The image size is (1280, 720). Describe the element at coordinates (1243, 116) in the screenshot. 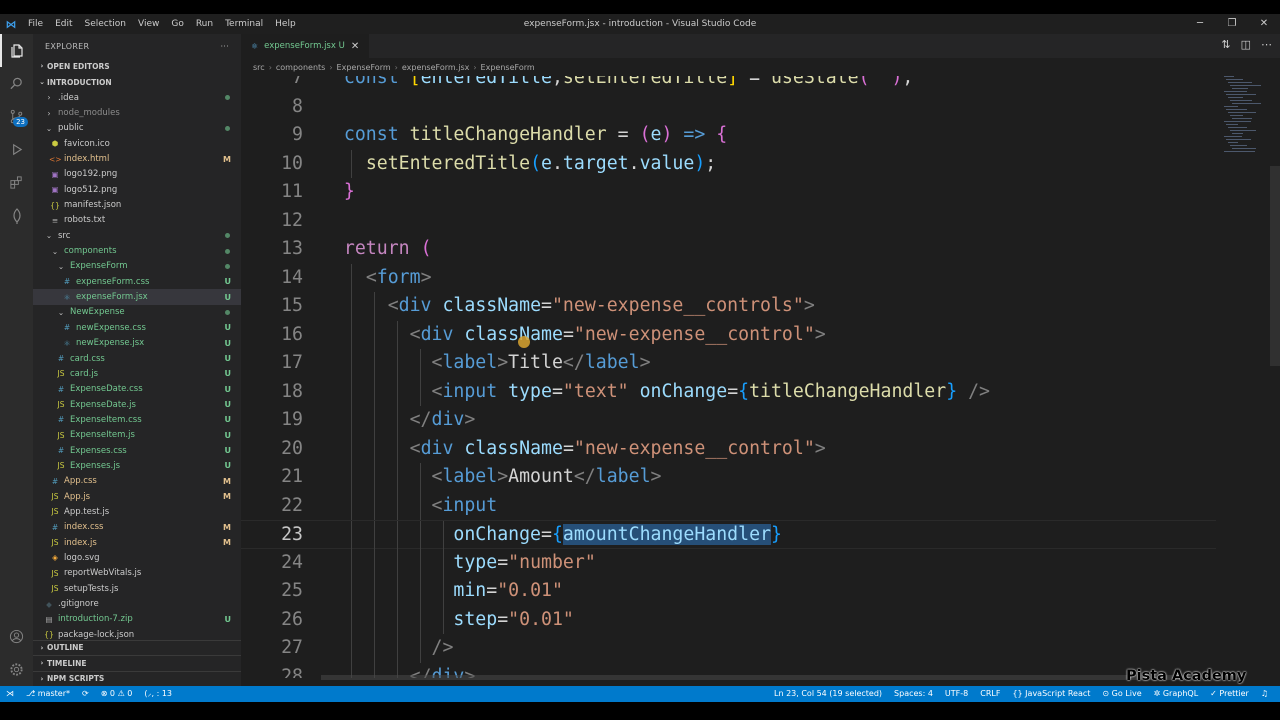

I see `minimap` at that location.